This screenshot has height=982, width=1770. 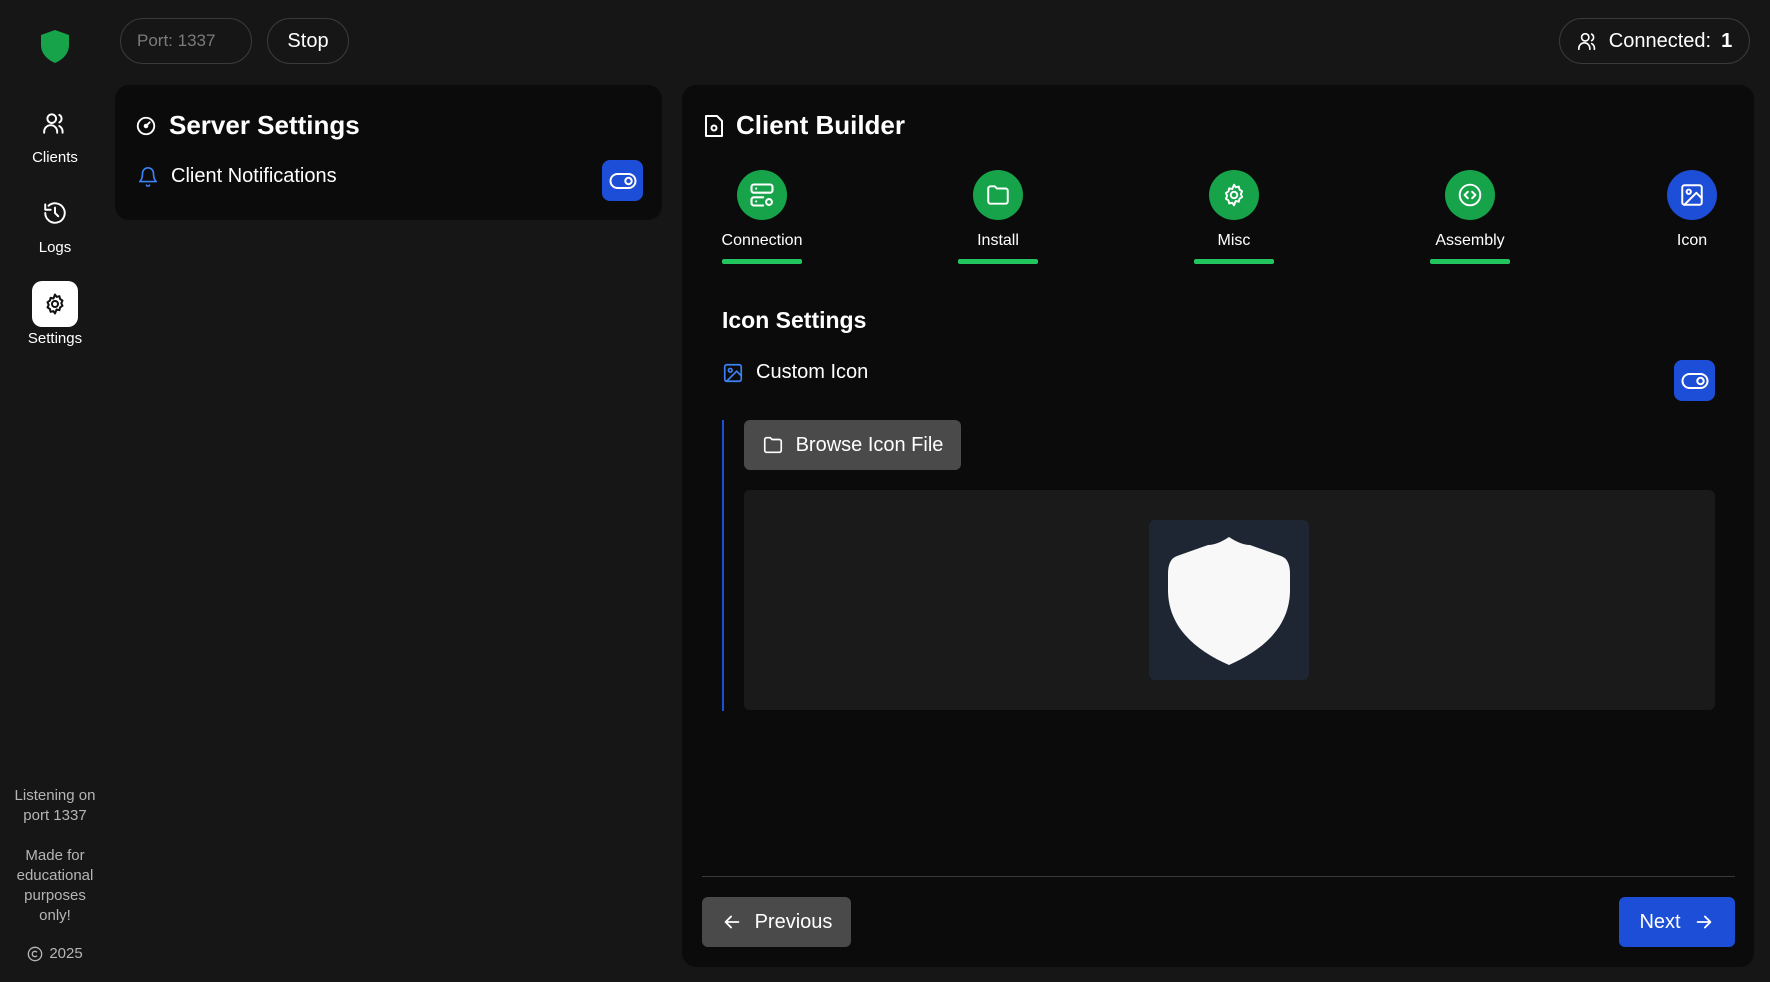 What do you see at coordinates (1704, 922) in the screenshot?
I see `arrow-right-icon` at bounding box center [1704, 922].